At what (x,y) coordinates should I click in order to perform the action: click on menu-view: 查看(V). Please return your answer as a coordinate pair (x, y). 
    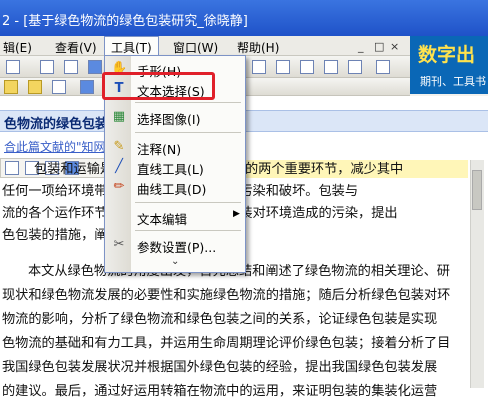
    Looking at the image, I should click on (76, 47).